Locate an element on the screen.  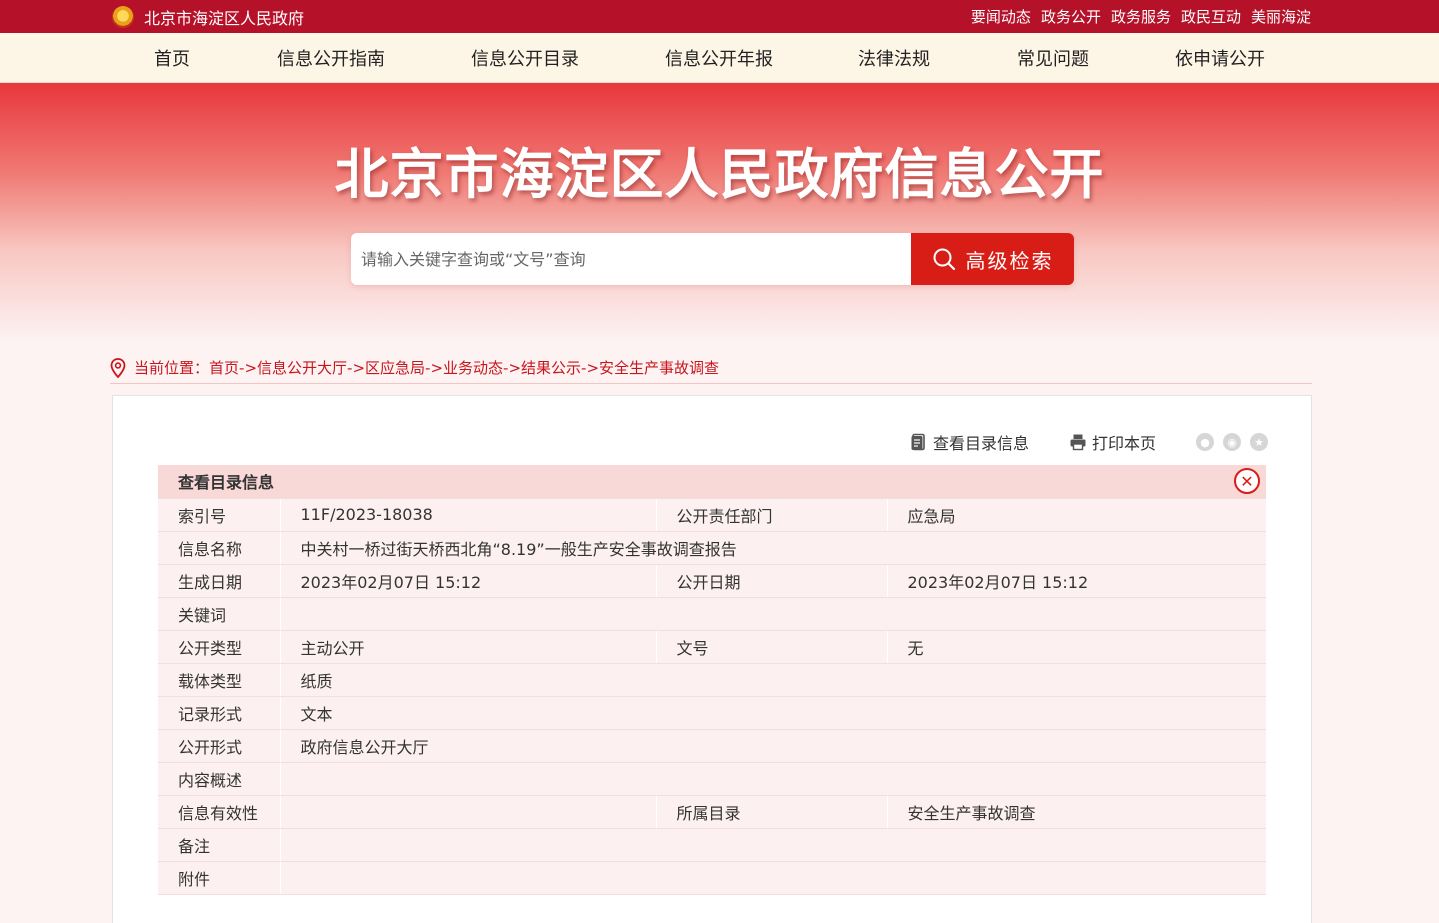
nav-item-catalog: 信息公开目录 is located at coordinates (525, 58).